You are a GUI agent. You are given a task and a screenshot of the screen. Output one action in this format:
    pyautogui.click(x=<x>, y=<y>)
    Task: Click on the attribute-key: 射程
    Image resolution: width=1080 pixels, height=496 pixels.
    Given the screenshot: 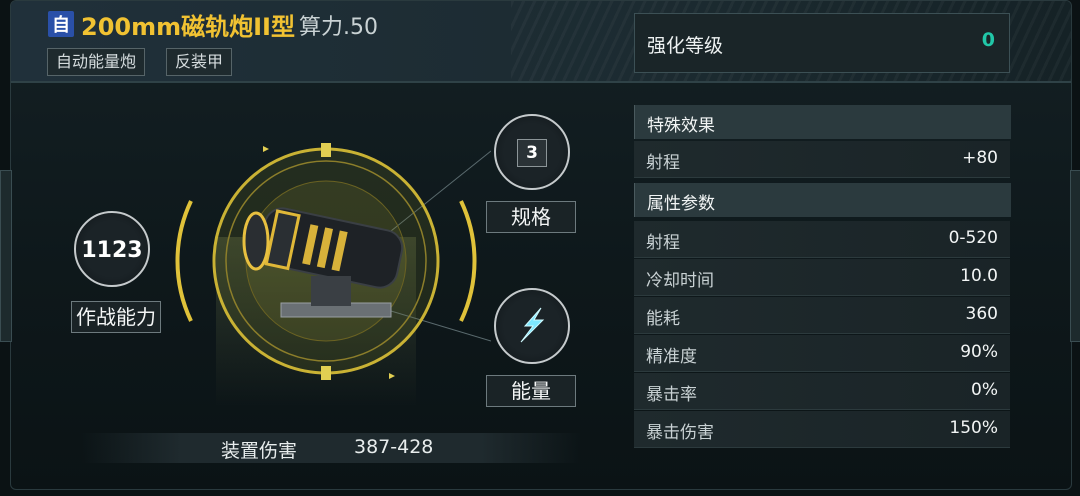 What is the action you would take?
    pyautogui.click(x=663, y=243)
    